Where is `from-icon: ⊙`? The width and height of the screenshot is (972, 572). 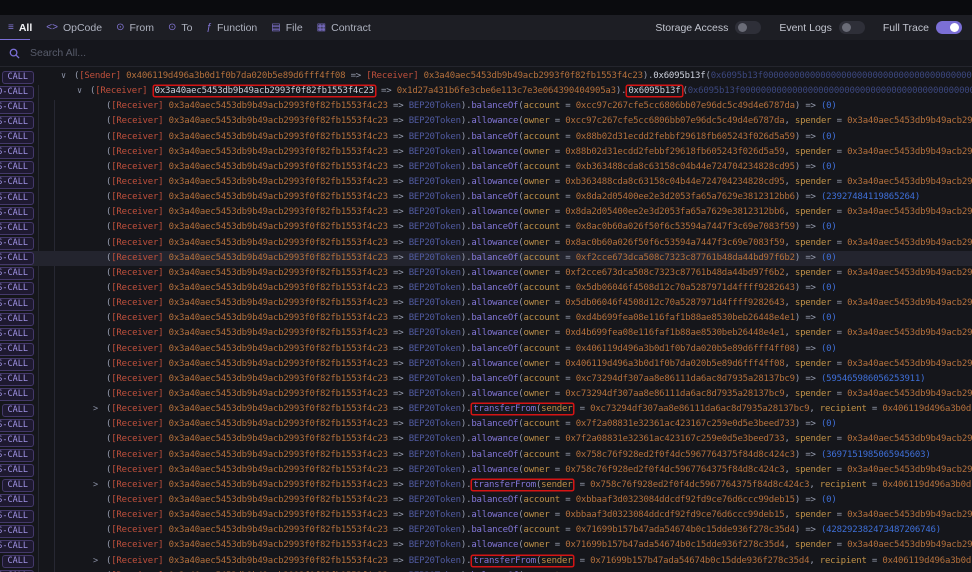
from-icon: ⊙ is located at coordinates (120, 27).